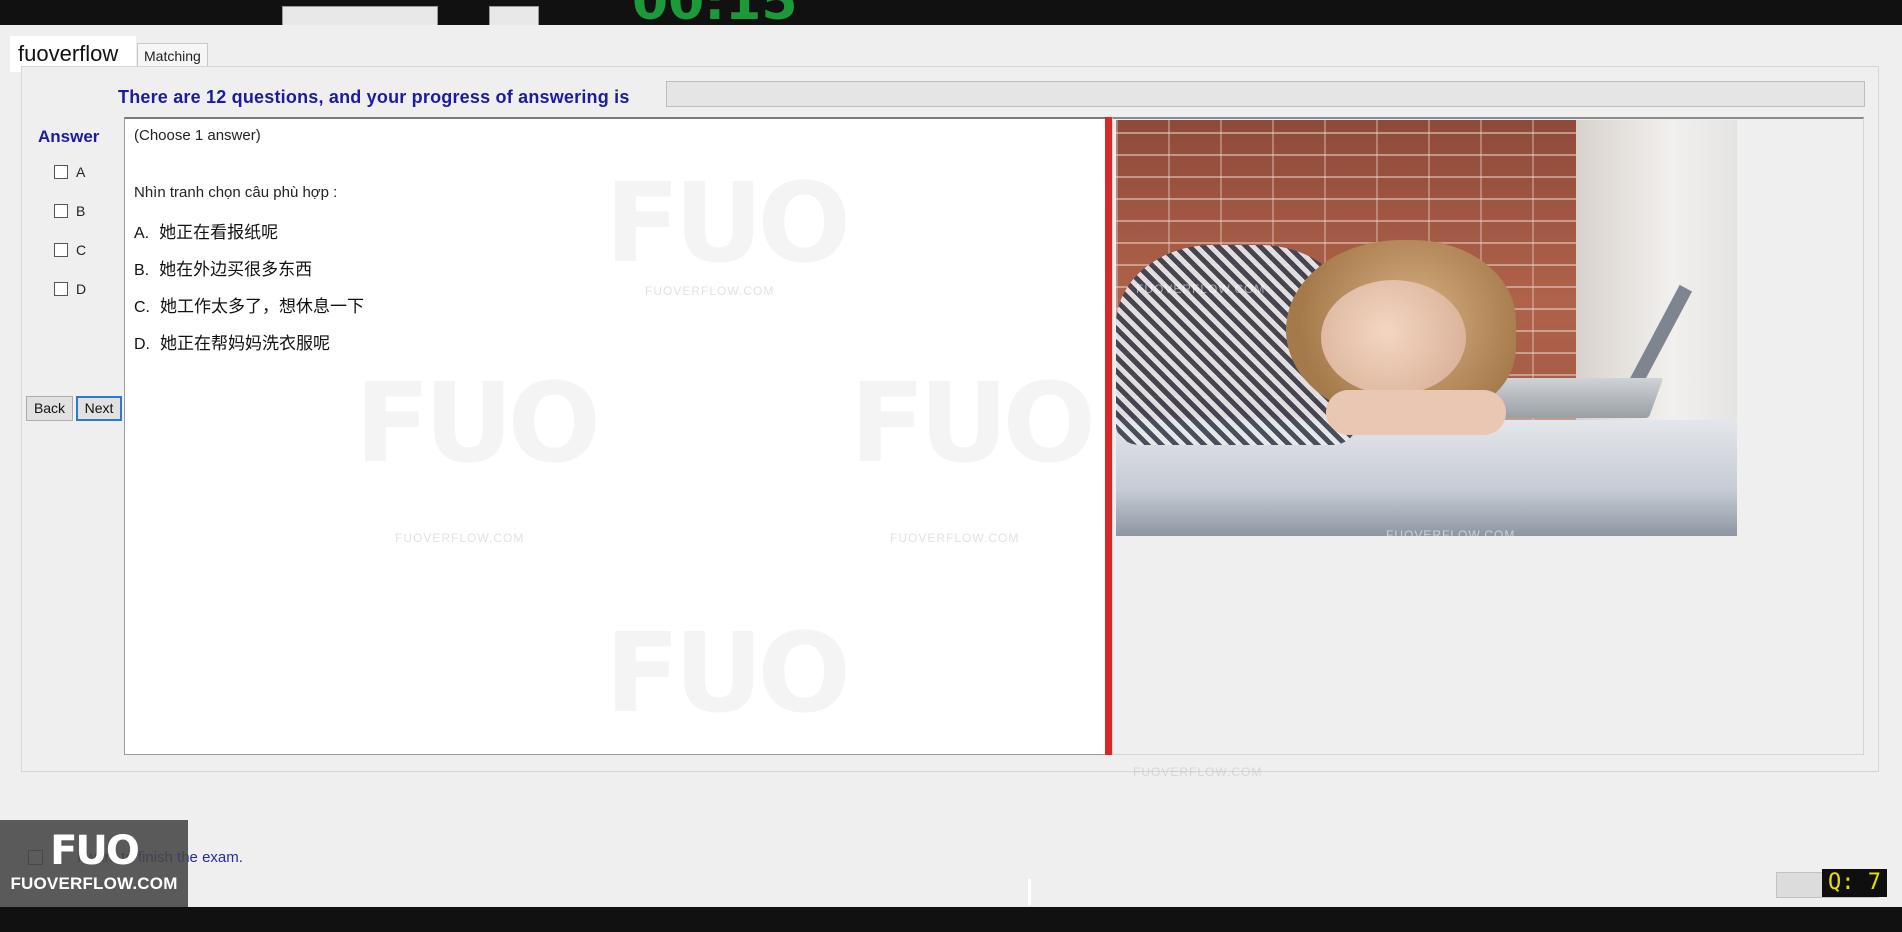 The image size is (1902, 932). Describe the element at coordinates (172, 55) in the screenshot. I see `tab-matching: Matching` at that location.